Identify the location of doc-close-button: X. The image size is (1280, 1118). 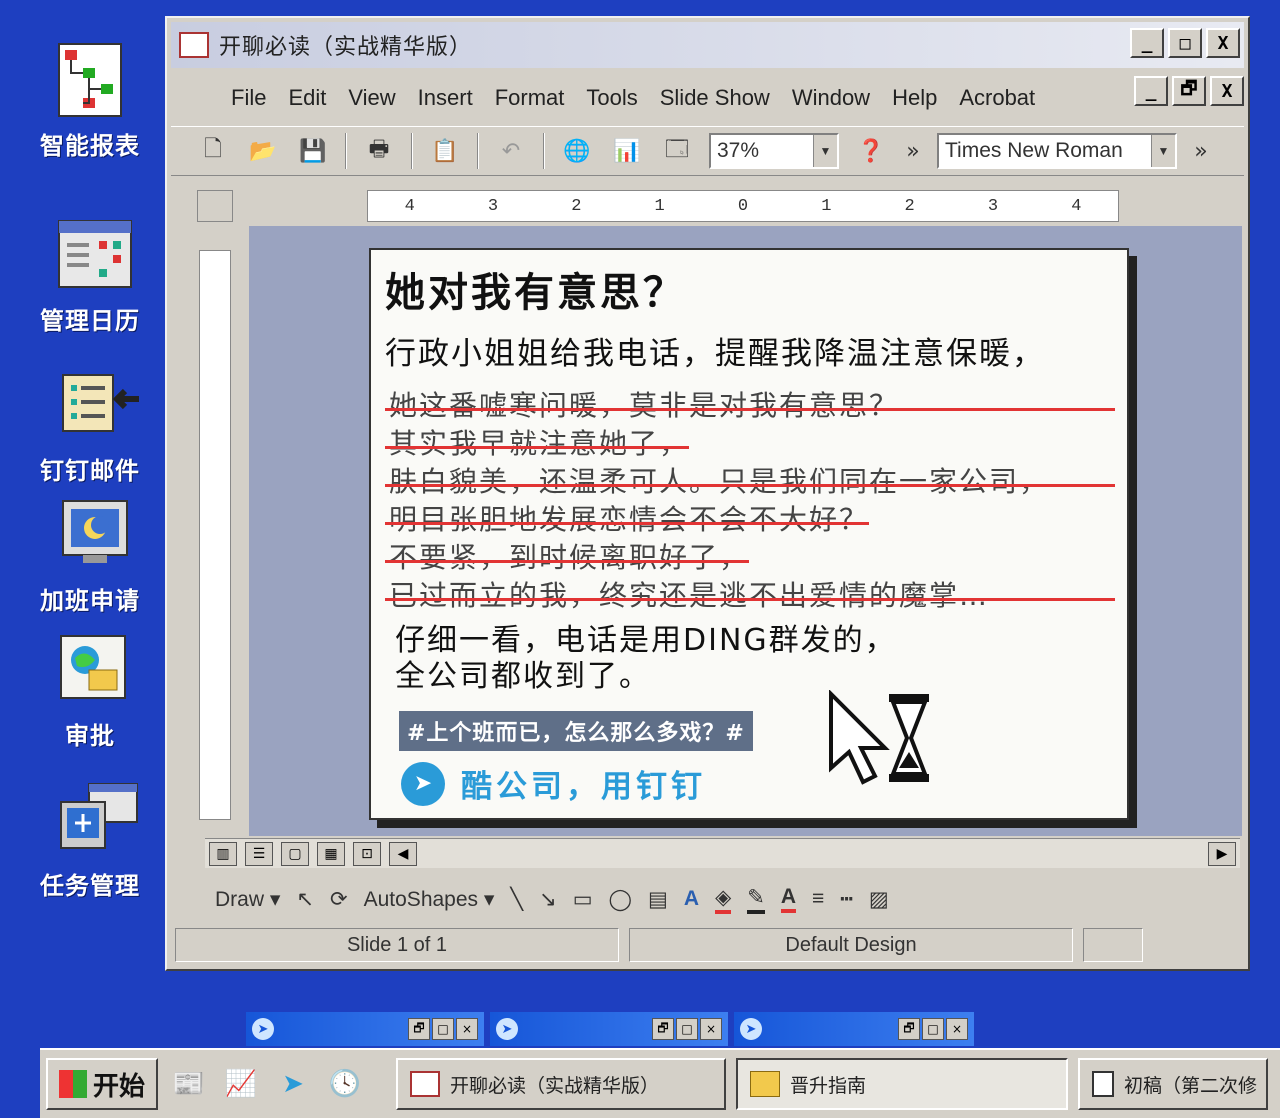
(1227, 91).